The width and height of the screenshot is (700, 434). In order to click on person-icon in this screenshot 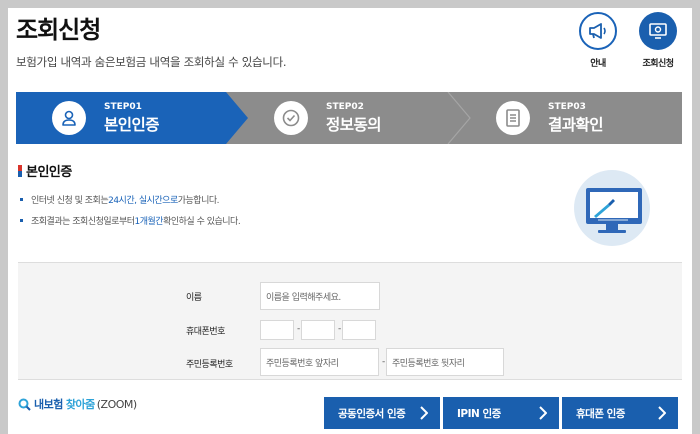, I will do `click(69, 118)`.